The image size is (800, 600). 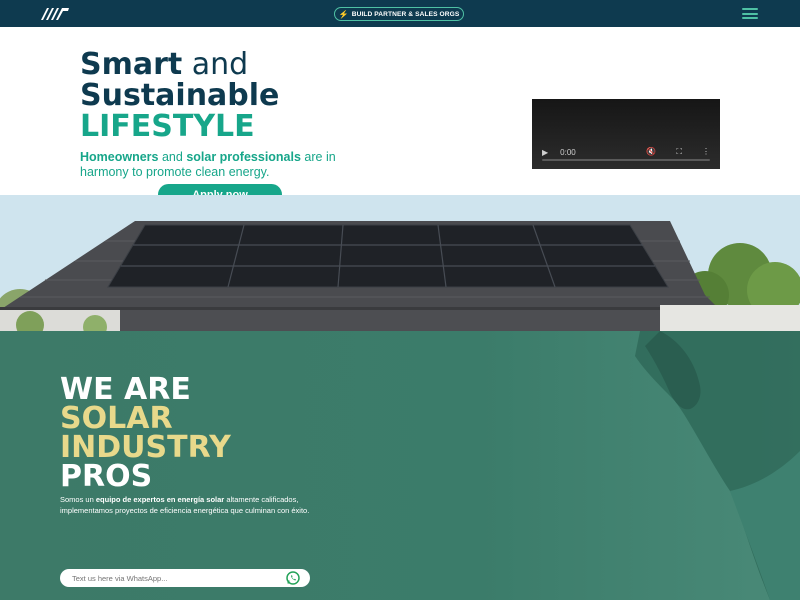 What do you see at coordinates (172, 157) in the screenshot?
I see `hero-sub-and: and` at bounding box center [172, 157].